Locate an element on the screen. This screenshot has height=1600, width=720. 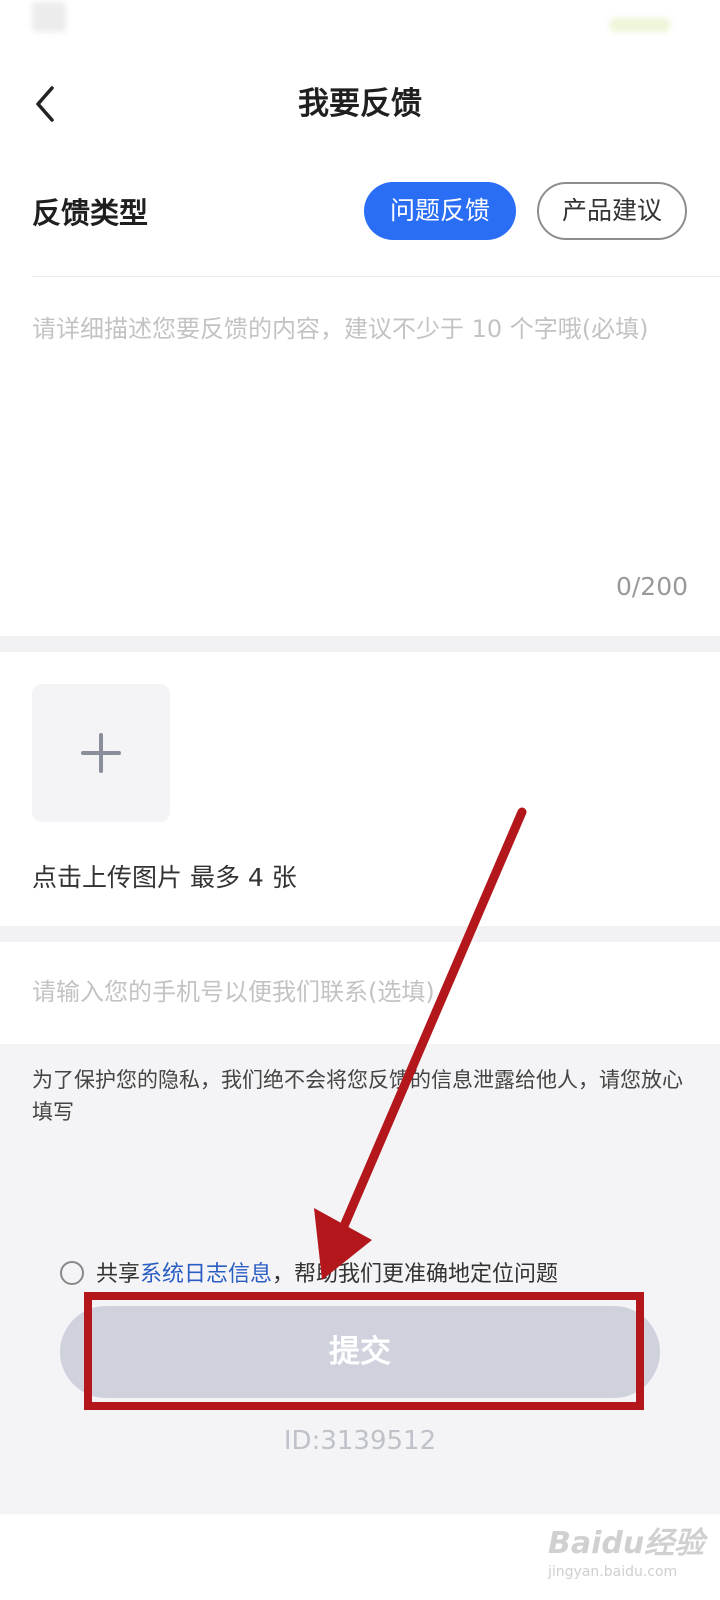
watermark: Baidu经验 jingyan.baidu.com is located at coordinates (633, 1553).